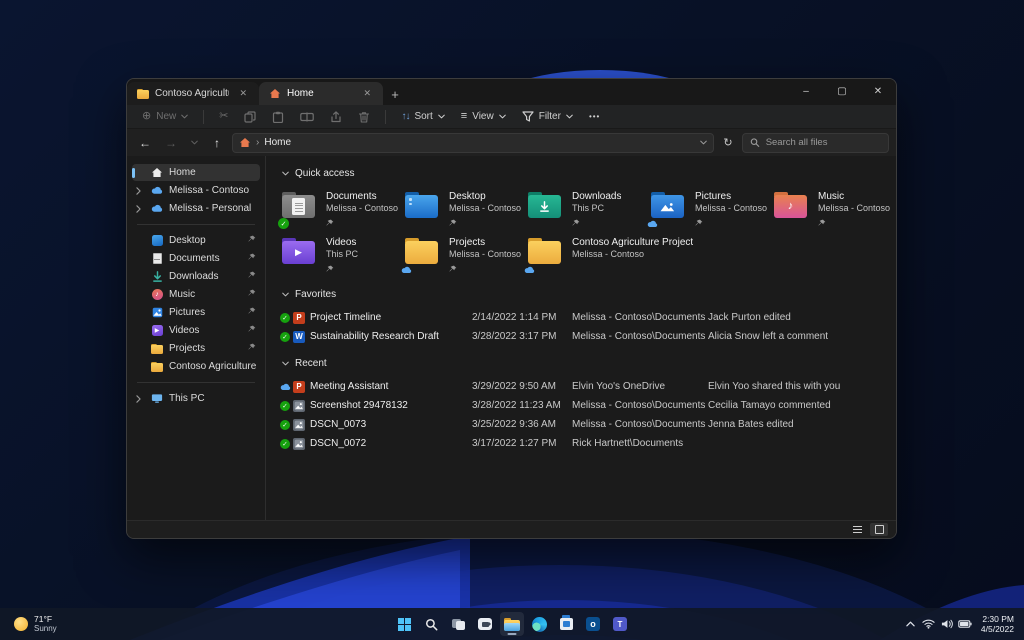 The image size is (1024, 640). Describe the element at coordinates (196, 398) in the screenshot. I see `sidebar-item-this-pc: This PC` at that location.